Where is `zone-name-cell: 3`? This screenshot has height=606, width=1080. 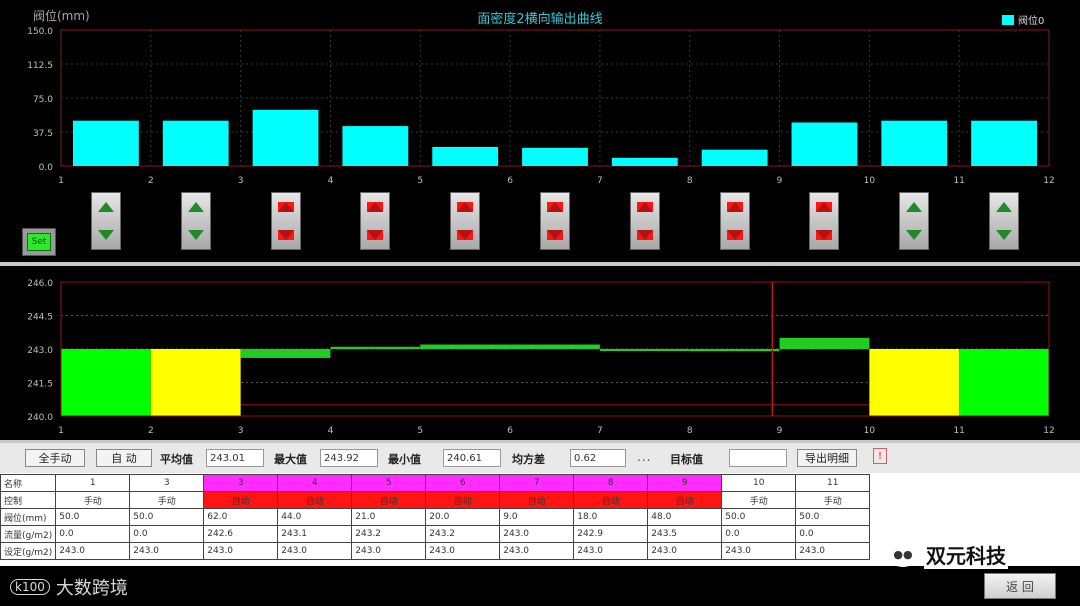
zone-name-cell: 3 is located at coordinates (241, 483).